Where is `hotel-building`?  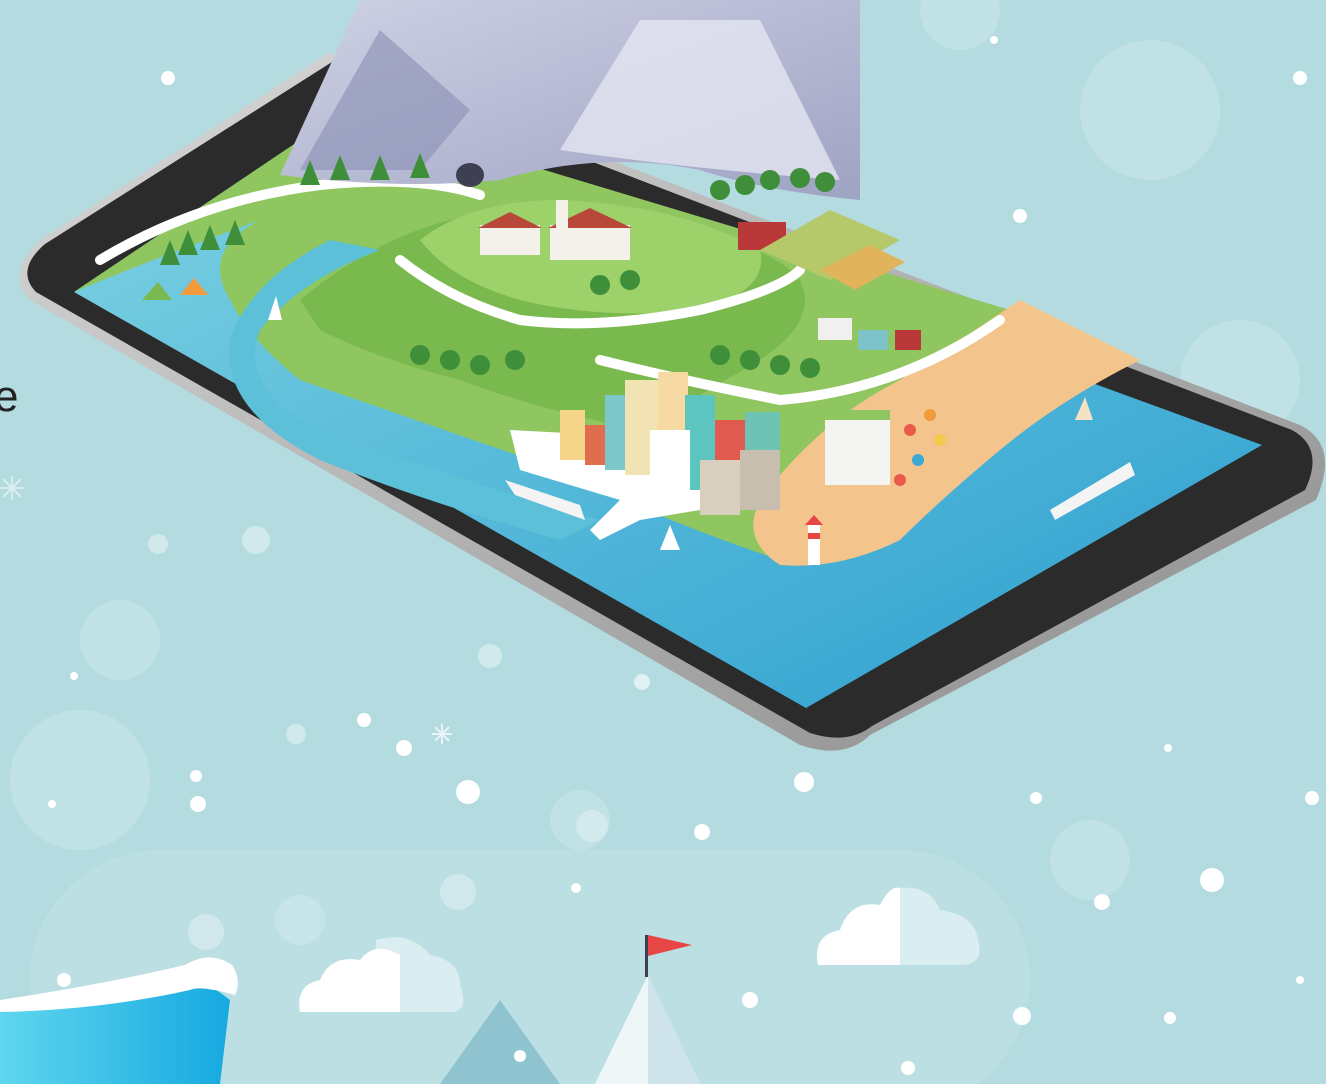
hotel-building is located at coordinates (857, 447).